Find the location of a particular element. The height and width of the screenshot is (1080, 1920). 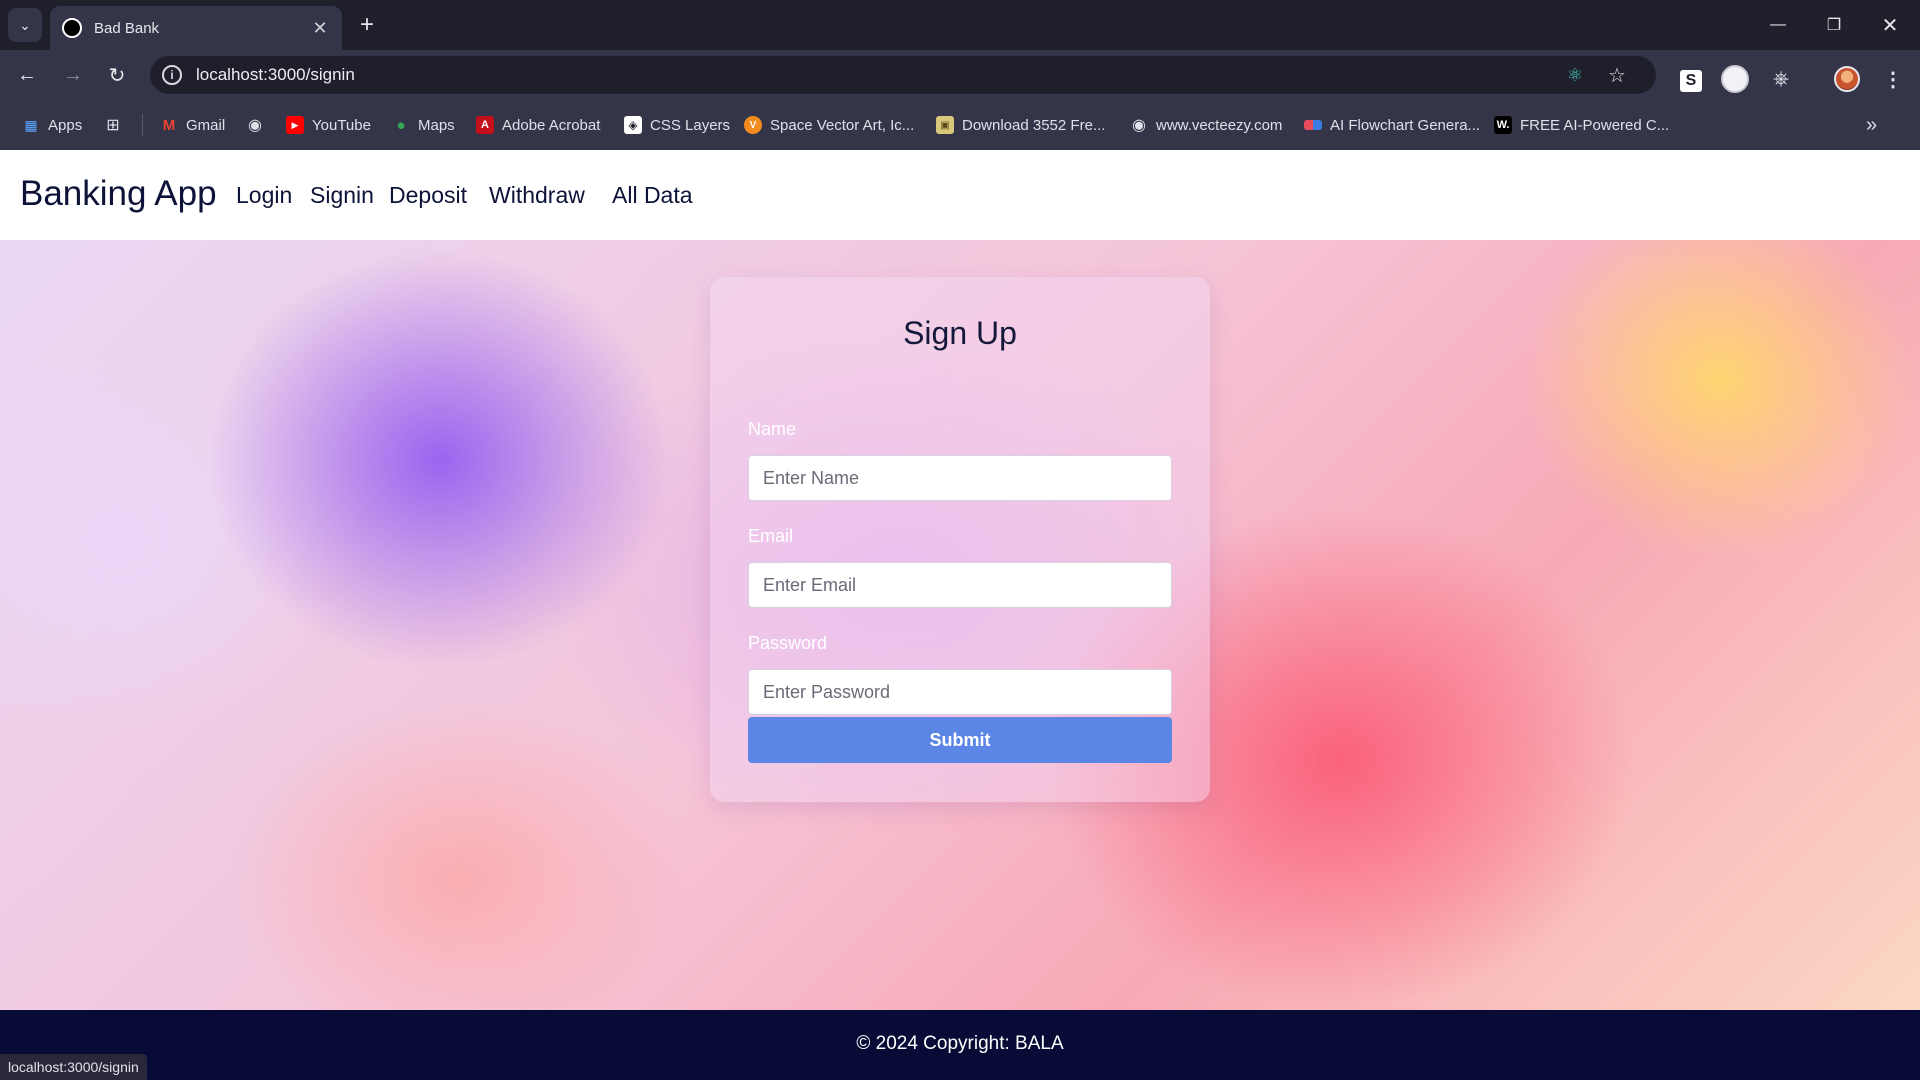

bookmark-youtube: ▶ YouTube is located at coordinates (328, 125).